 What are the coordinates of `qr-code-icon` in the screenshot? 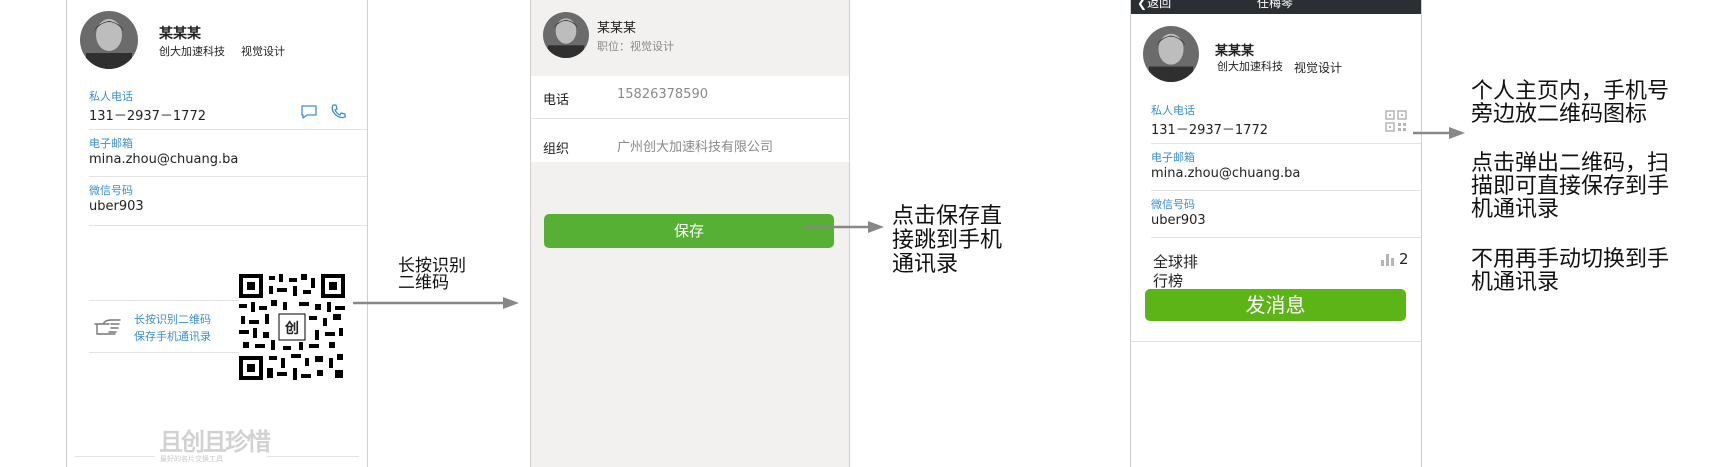 It's located at (1396, 123).